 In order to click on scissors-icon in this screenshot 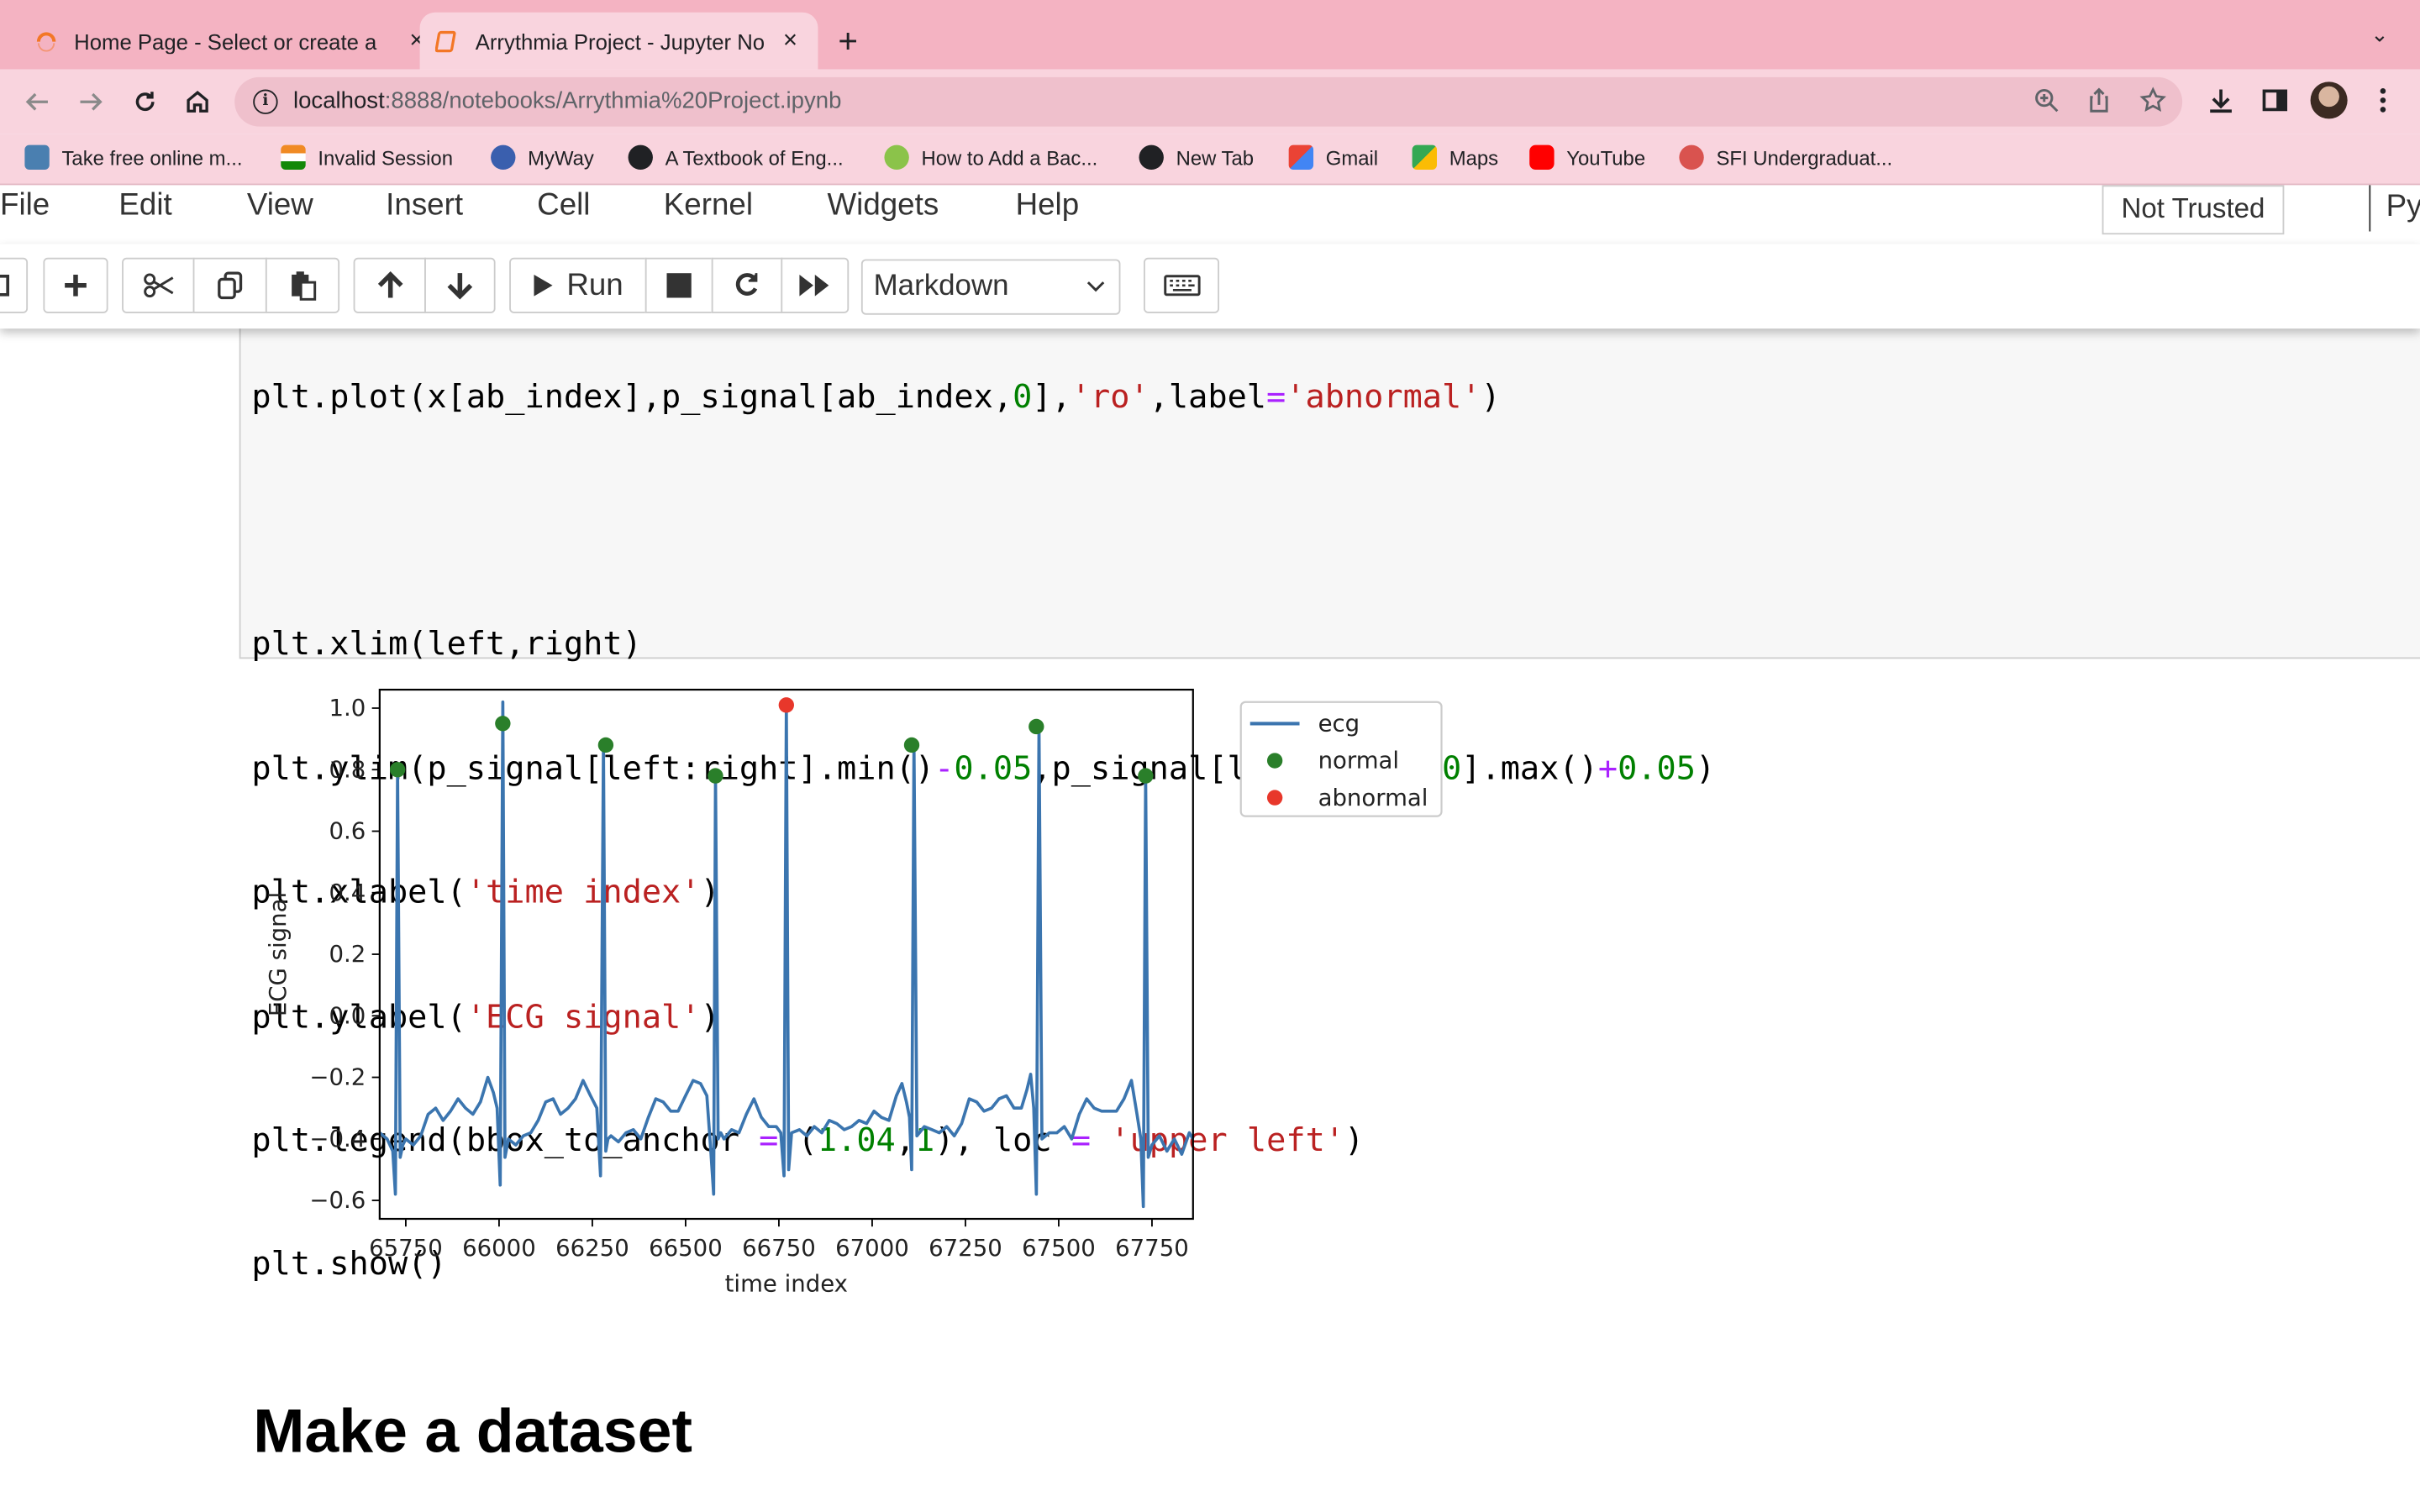, I will do `click(158, 285)`.